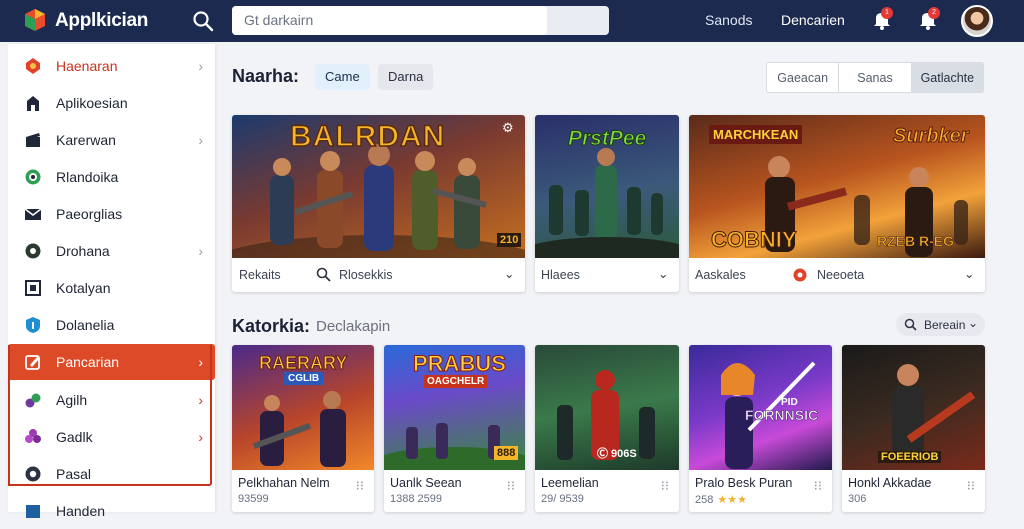  What do you see at coordinates (378, 203) in the screenshot?
I see `featured-card: BALRDAN 210 ⚙ Rekaits Rlosekkis ⌄` at bounding box center [378, 203].